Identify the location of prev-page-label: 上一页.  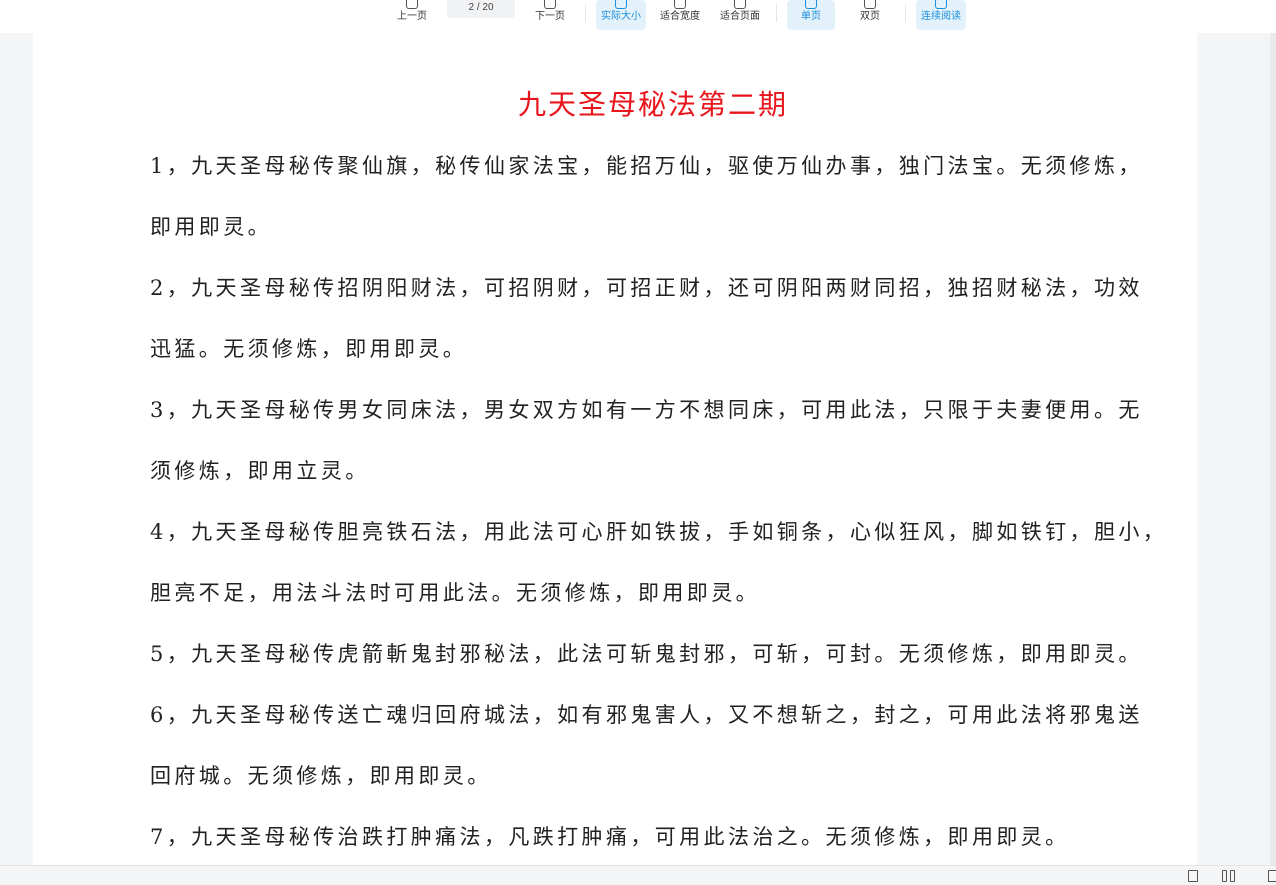
(412, 16).